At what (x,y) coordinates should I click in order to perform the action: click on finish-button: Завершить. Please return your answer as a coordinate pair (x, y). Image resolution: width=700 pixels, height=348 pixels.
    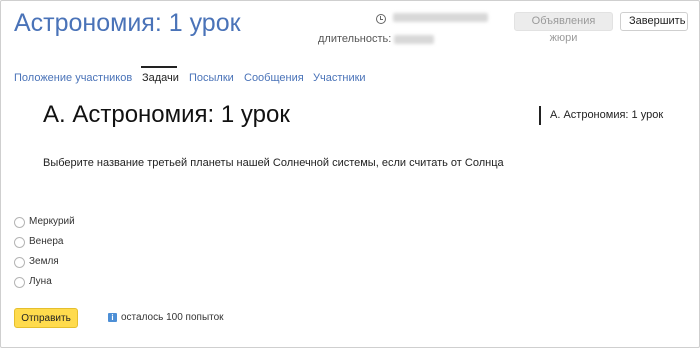
    Looking at the image, I should click on (654, 21).